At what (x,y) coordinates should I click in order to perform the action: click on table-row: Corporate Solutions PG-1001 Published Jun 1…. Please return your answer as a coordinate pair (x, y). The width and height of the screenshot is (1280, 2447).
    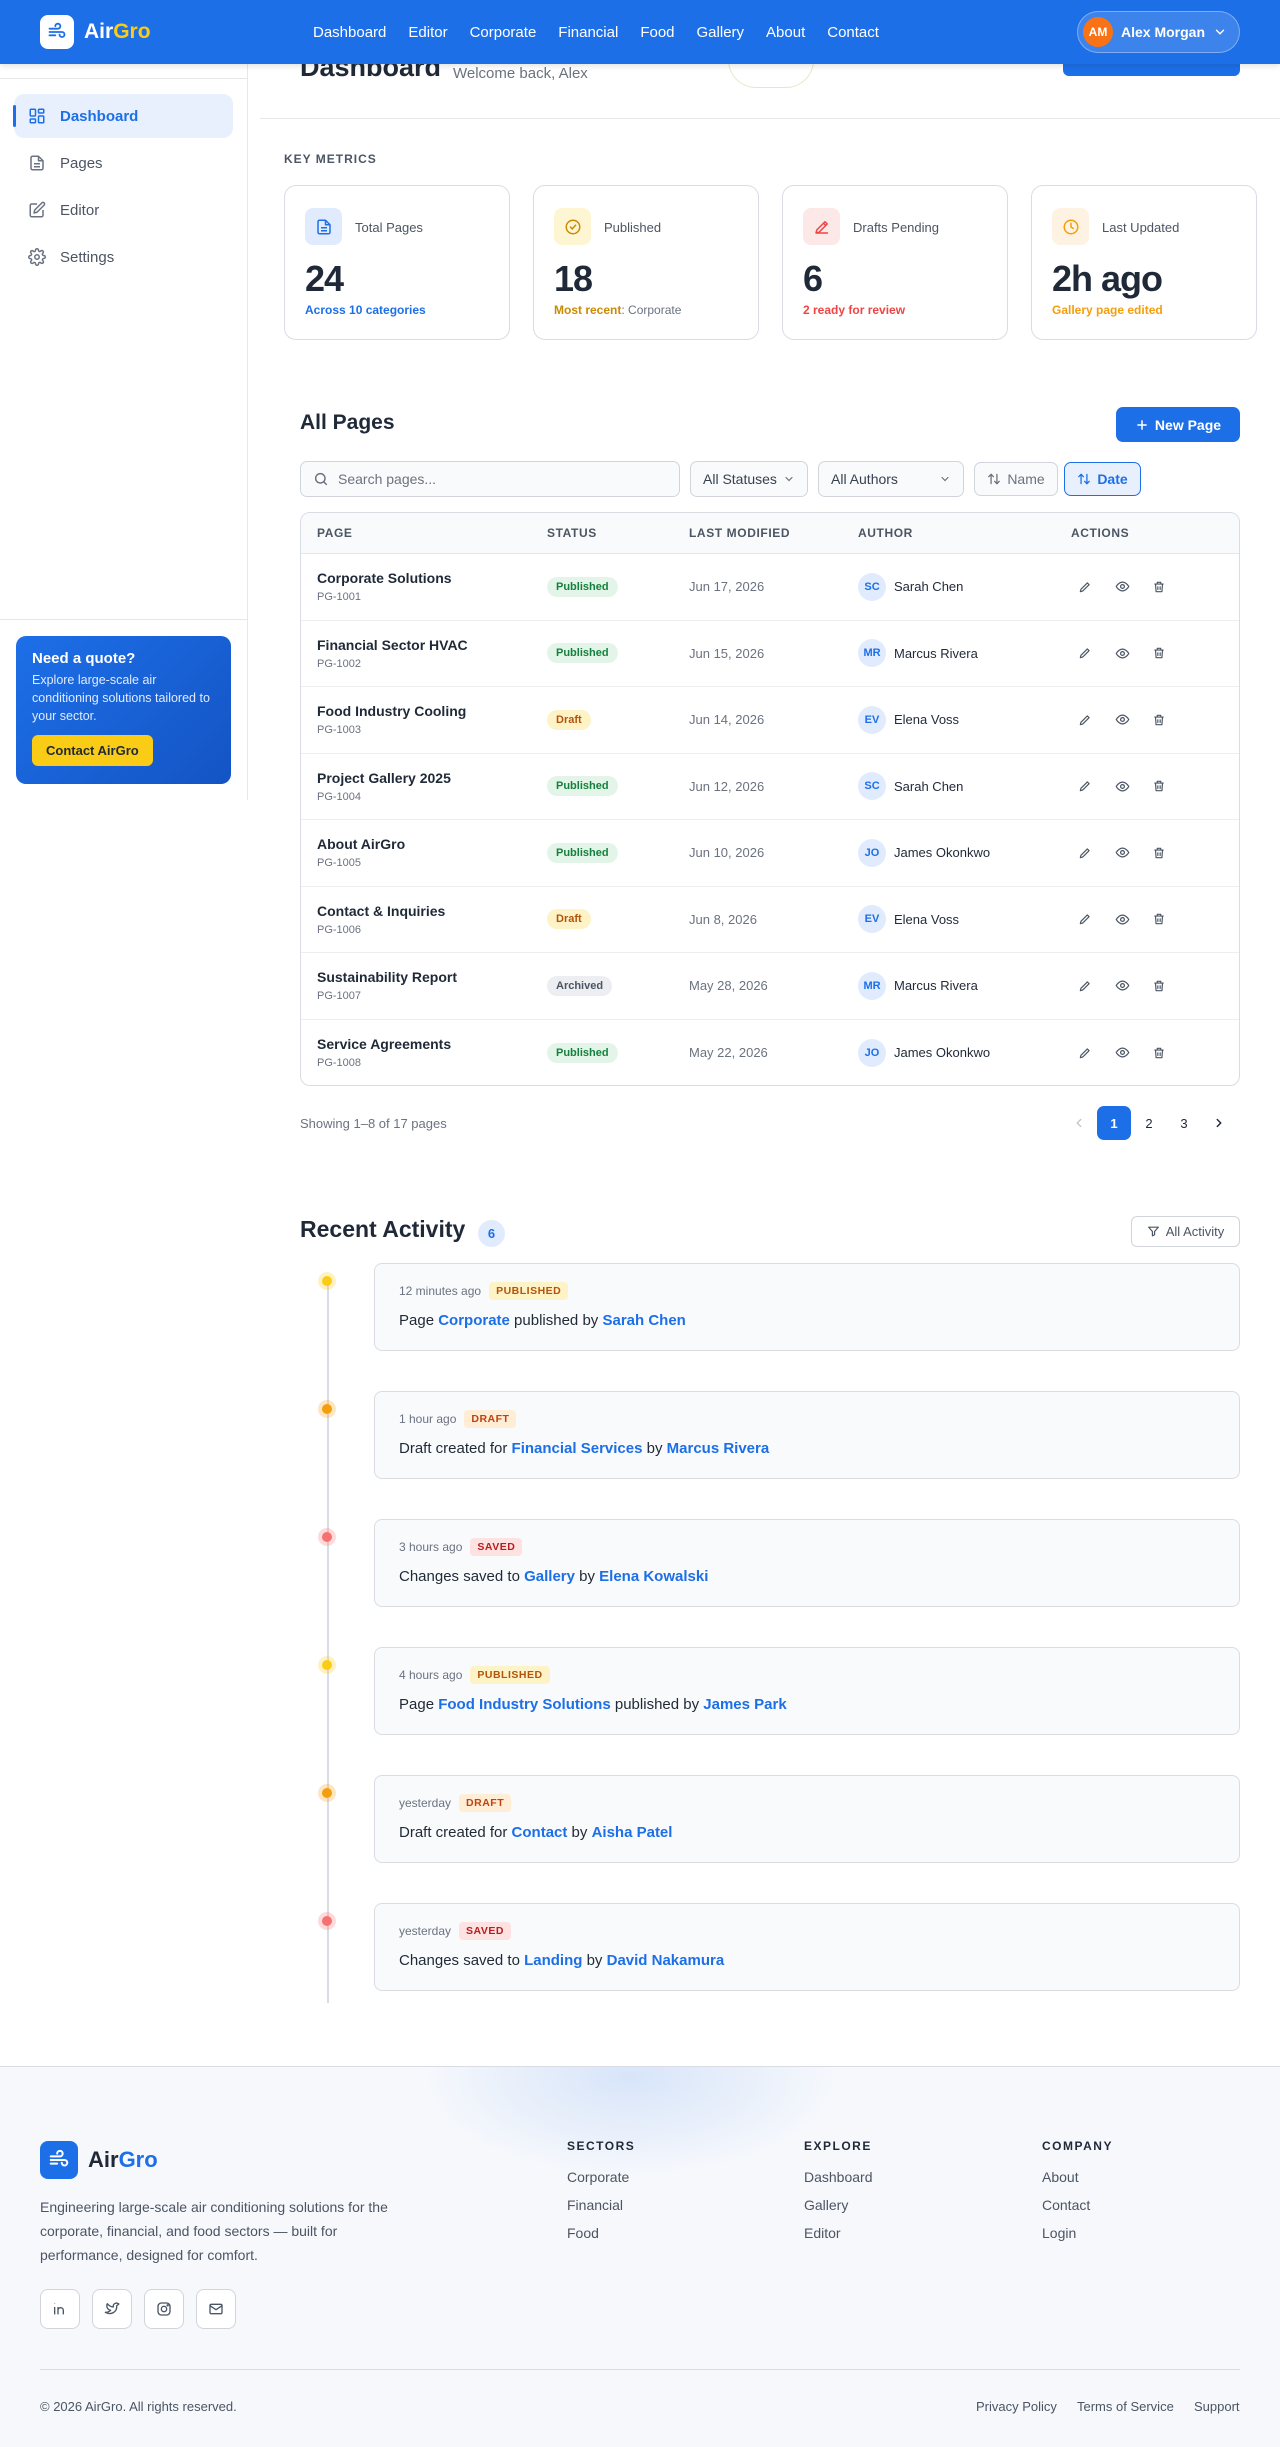
    Looking at the image, I should click on (770, 587).